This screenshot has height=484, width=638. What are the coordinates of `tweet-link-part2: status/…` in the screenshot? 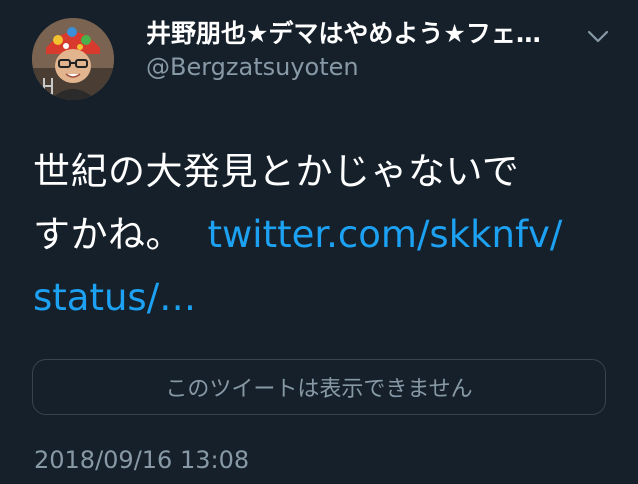 It's located at (115, 297).